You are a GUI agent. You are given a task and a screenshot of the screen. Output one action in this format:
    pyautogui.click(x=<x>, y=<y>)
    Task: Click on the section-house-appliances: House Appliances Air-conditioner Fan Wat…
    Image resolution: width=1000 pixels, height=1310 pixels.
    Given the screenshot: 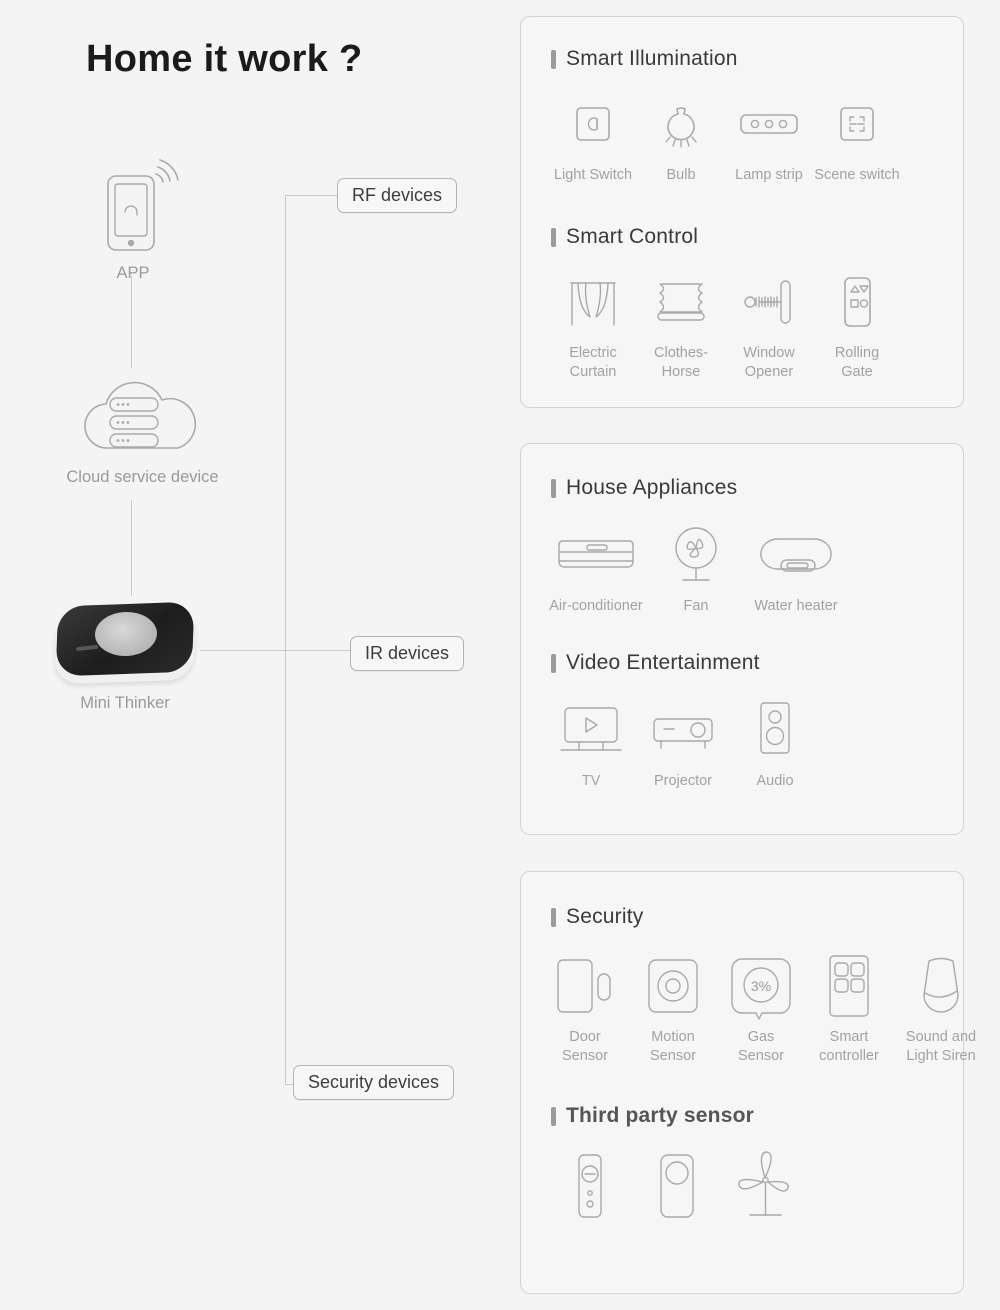 What is the action you would take?
    pyautogui.click(x=742, y=546)
    